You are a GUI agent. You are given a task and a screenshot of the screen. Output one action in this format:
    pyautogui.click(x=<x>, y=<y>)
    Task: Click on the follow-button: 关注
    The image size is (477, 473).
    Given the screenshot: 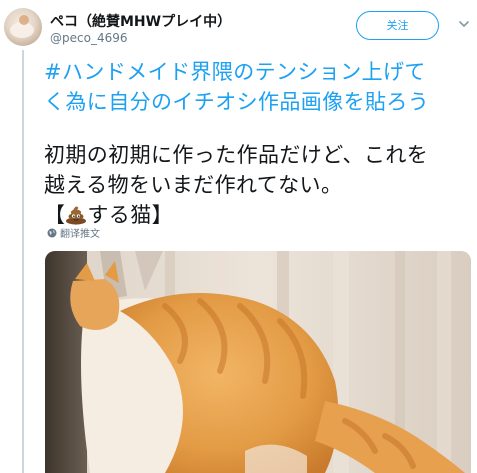 What is the action you would take?
    pyautogui.click(x=397, y=25)
    